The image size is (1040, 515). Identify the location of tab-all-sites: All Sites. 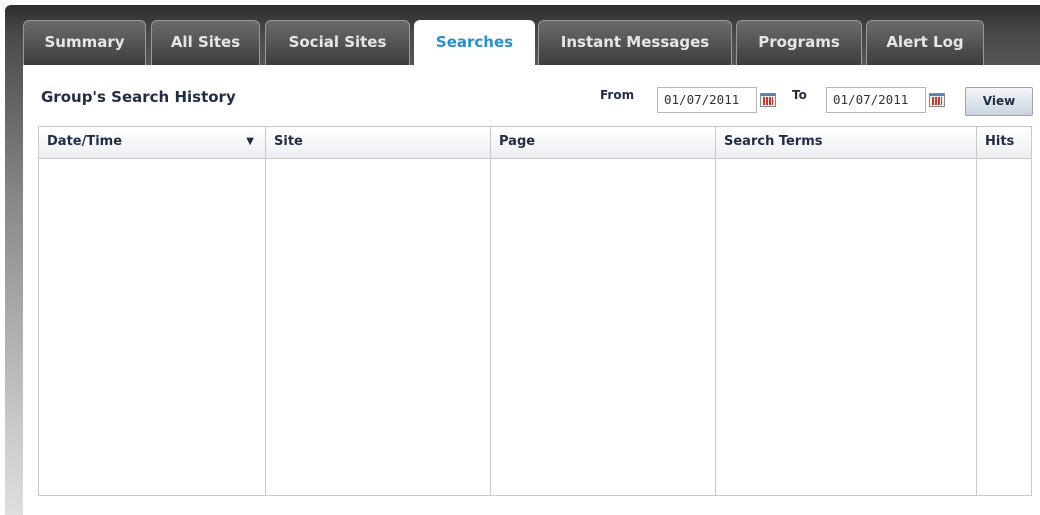
(205, 43).